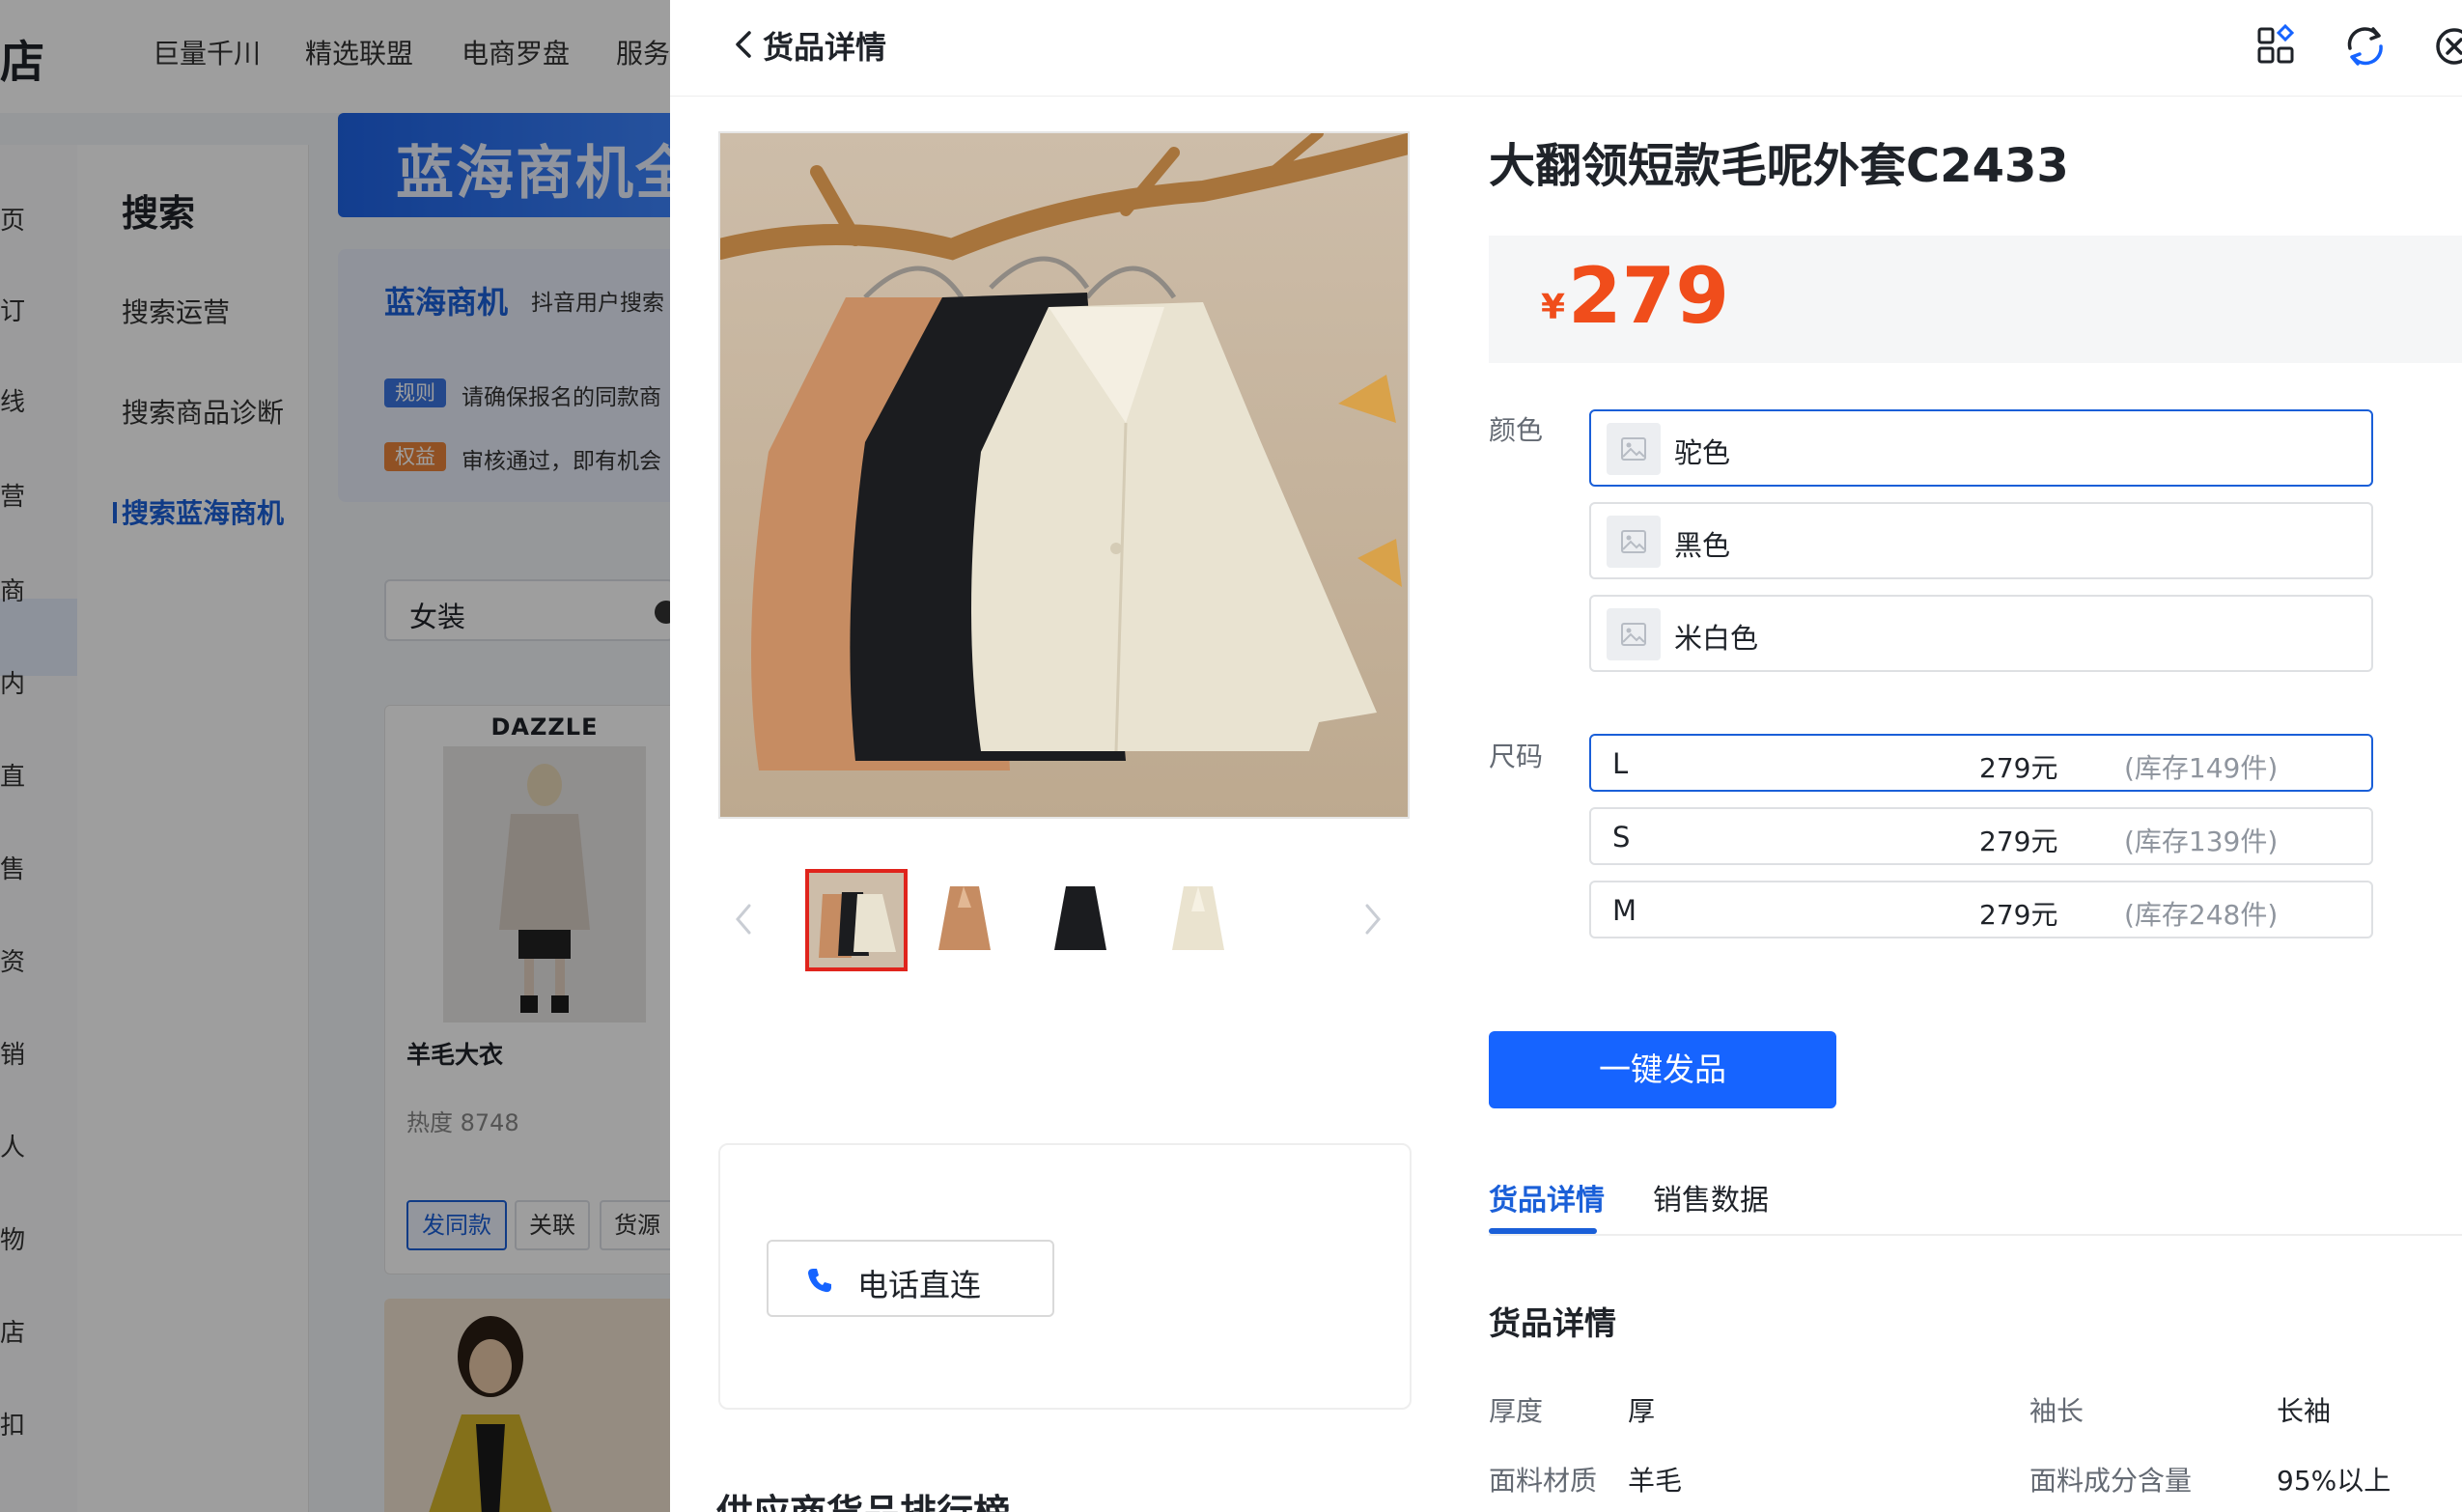  I want to click on refresh-icon, so click(2365, 46).